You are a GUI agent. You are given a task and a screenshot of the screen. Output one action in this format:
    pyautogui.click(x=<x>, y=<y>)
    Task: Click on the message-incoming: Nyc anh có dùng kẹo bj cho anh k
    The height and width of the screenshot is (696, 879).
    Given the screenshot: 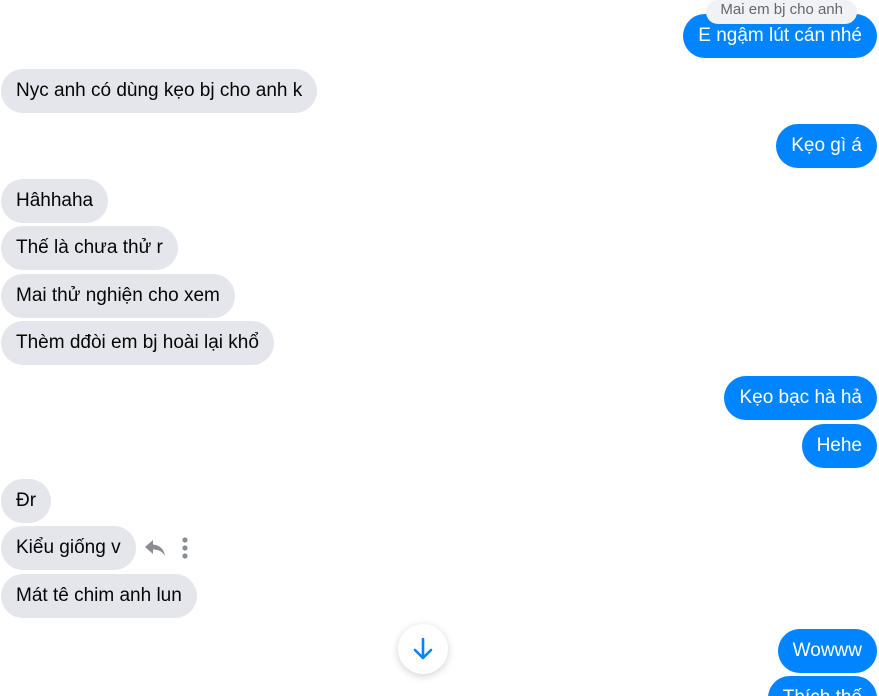 What is the action you would take?
    pyautogui.click(x=159, y=91)
    